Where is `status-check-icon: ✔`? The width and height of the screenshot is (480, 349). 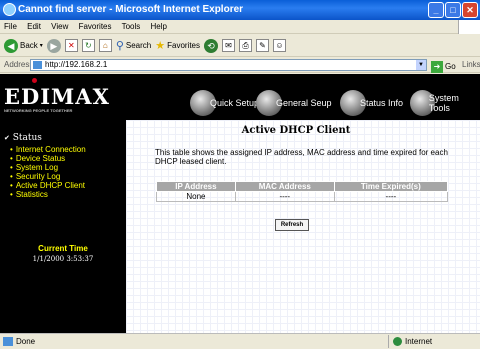
status-check-icon: ✔ is located at coordinates (7, 138).